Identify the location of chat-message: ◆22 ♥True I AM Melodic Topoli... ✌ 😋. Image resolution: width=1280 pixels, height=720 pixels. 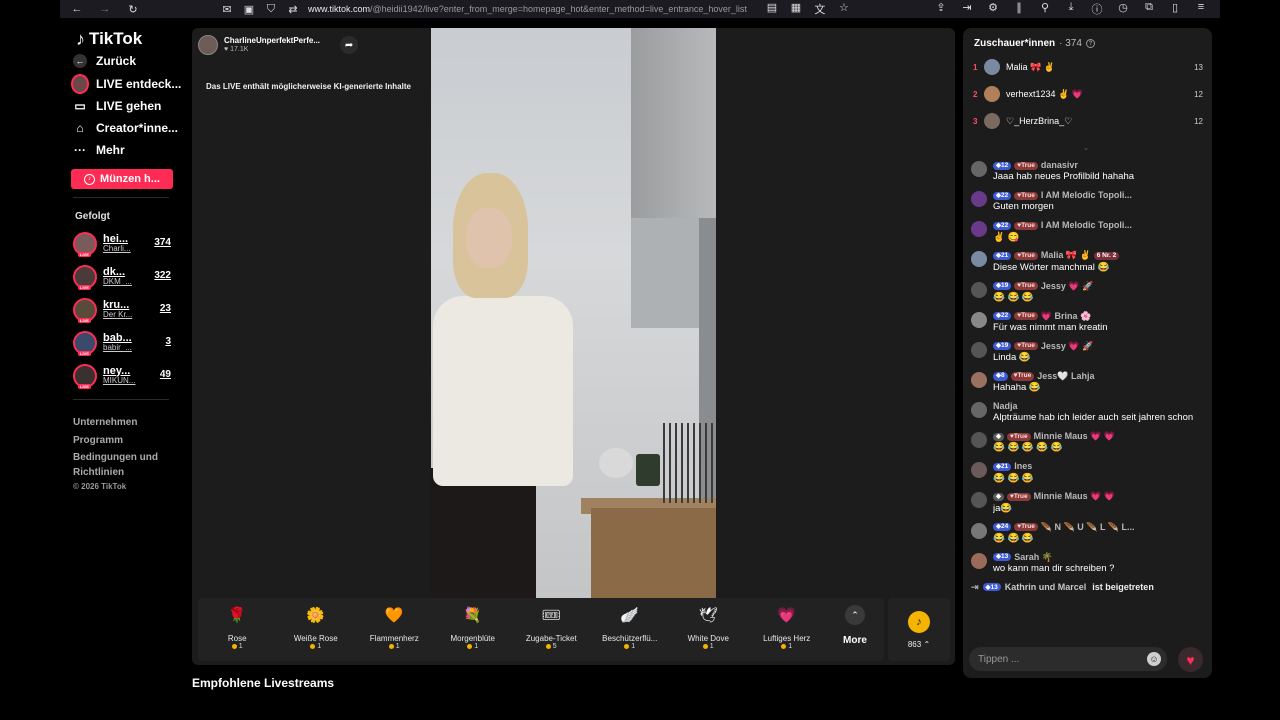
(1088, 231).